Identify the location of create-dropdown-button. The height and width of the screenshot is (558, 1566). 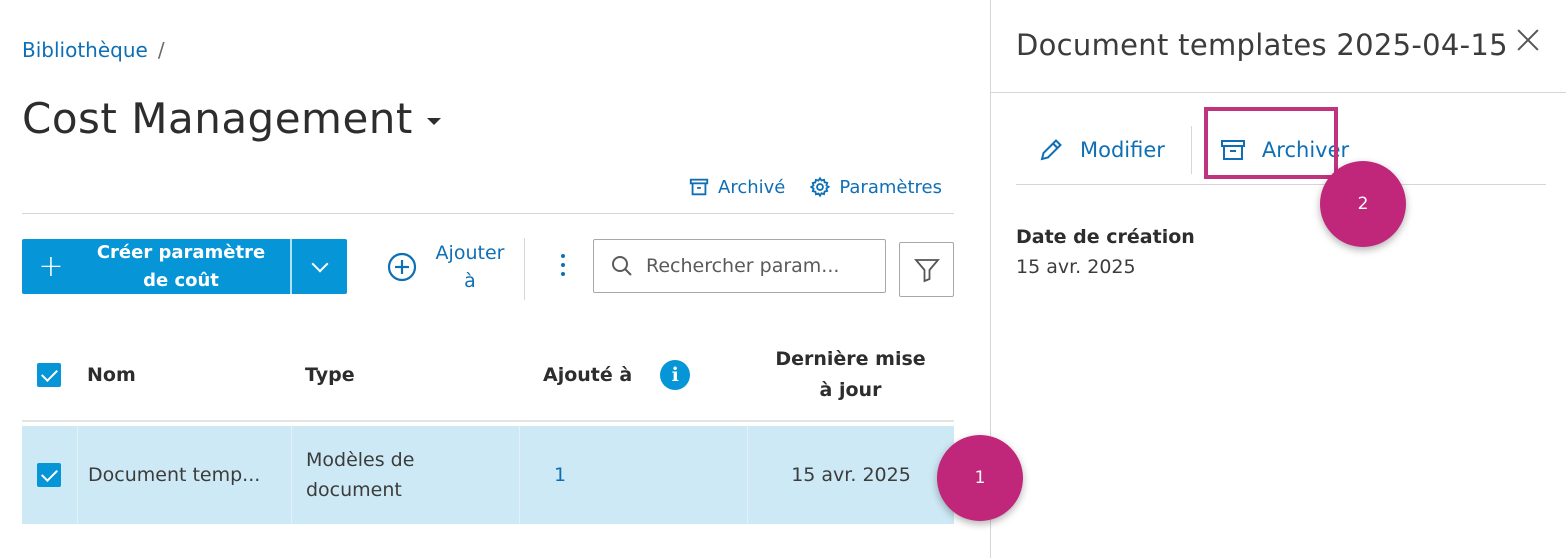
(319, 266).